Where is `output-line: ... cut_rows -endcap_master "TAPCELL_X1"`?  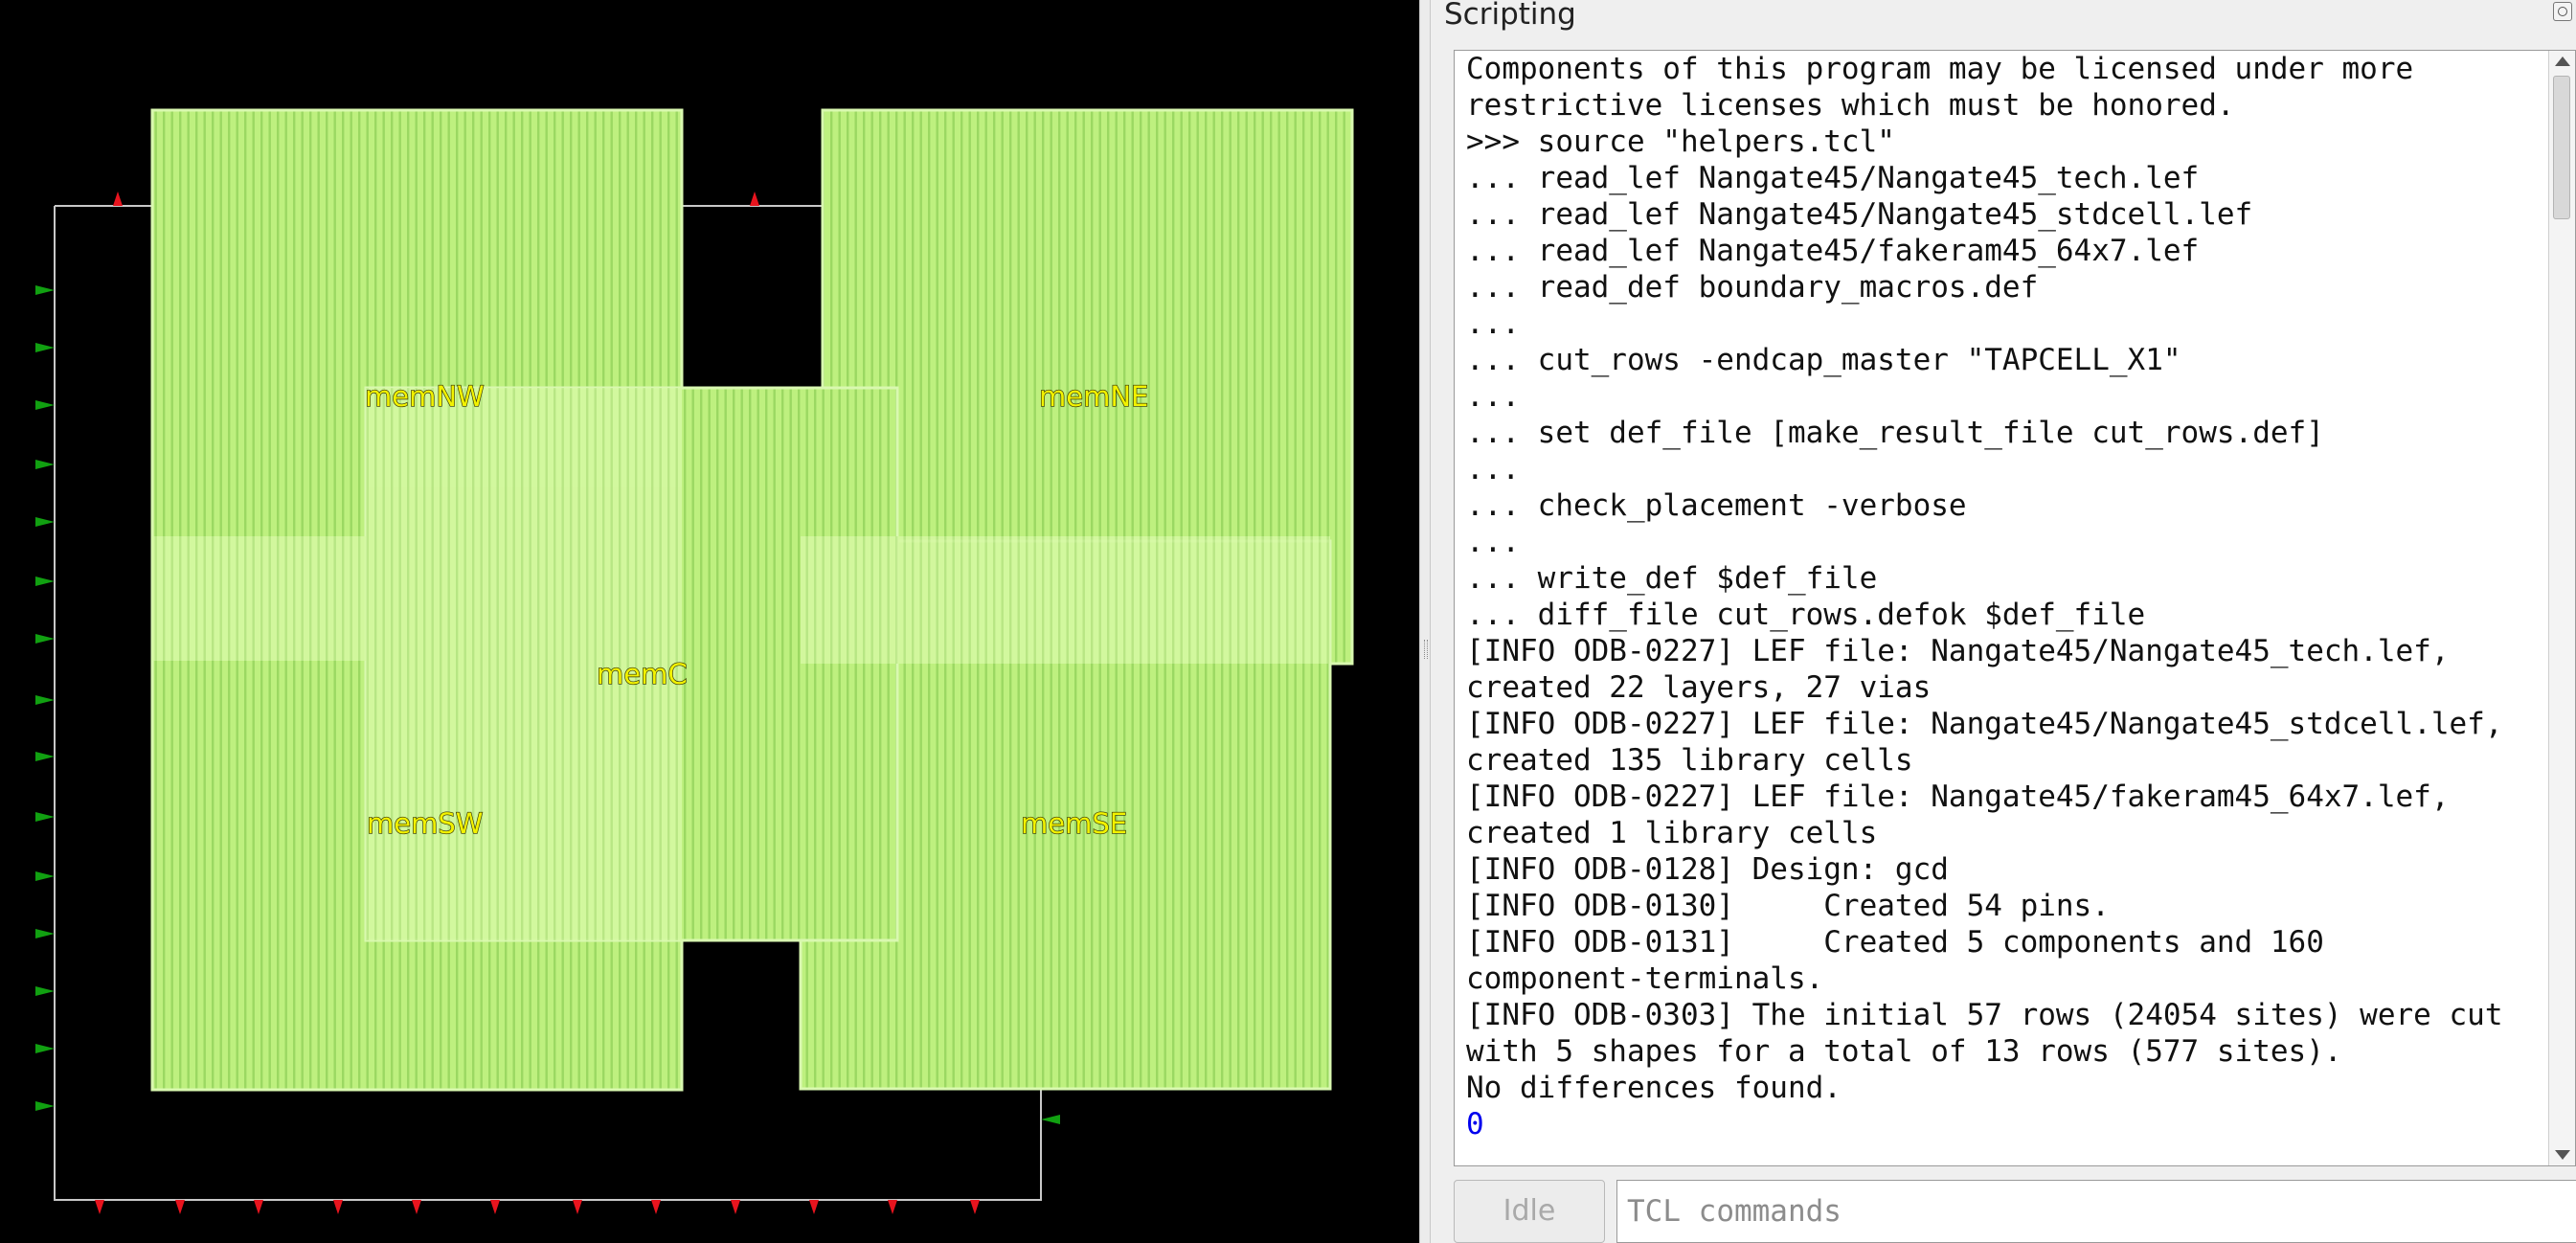 output-line: ... cut_rows -endcap_master "TAPCELL_X1" is located at coordinates (1823, 360).